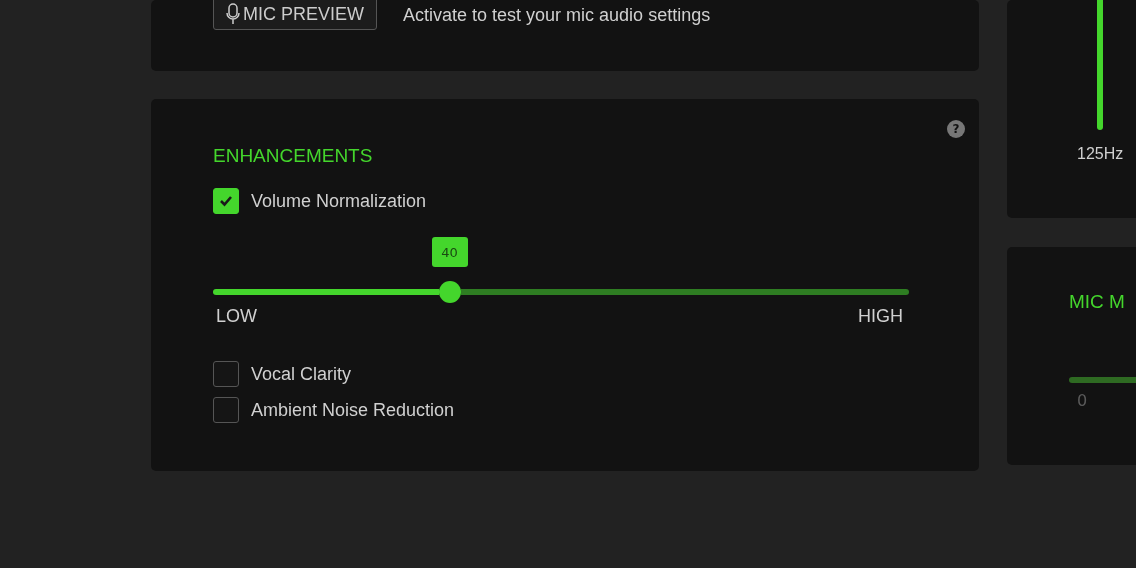  I want to click on value-tooltip: 40, so click(449, 252).